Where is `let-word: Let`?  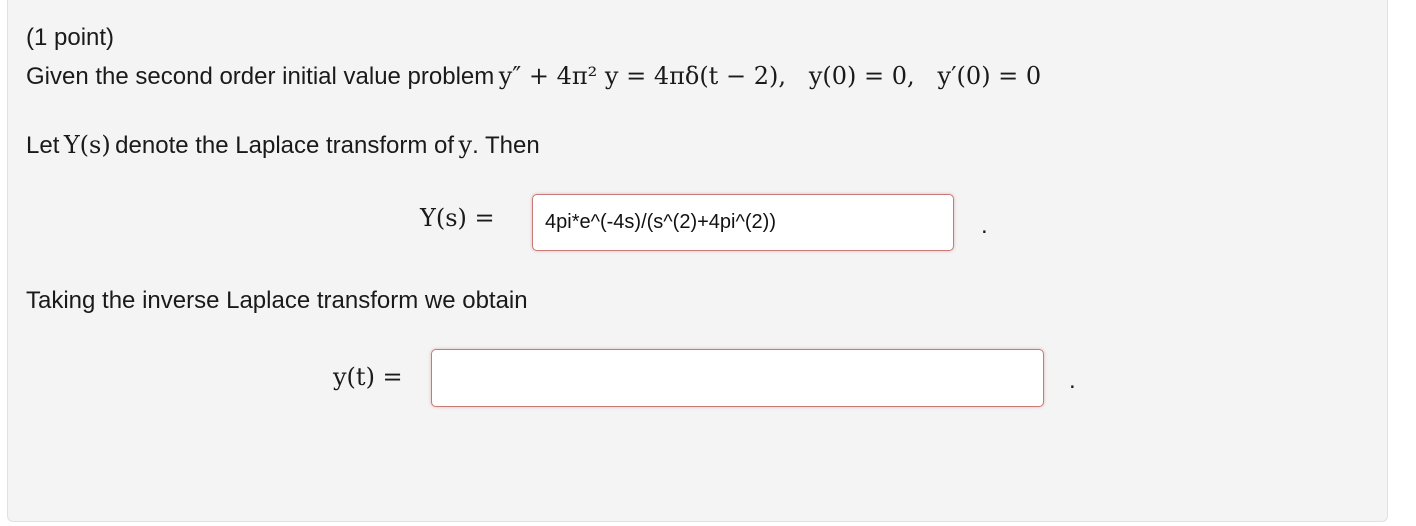
let-word: Let is located at coordinates (43, 145).